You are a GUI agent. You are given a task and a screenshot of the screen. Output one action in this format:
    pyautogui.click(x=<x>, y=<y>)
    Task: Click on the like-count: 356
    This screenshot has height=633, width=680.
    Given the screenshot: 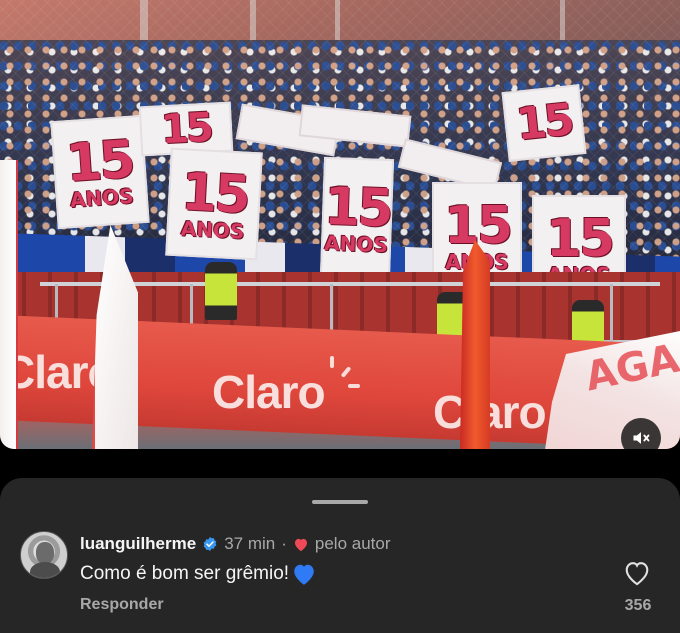 What is the action you would take?
    pyautogui.click(x=638, y=605)
    